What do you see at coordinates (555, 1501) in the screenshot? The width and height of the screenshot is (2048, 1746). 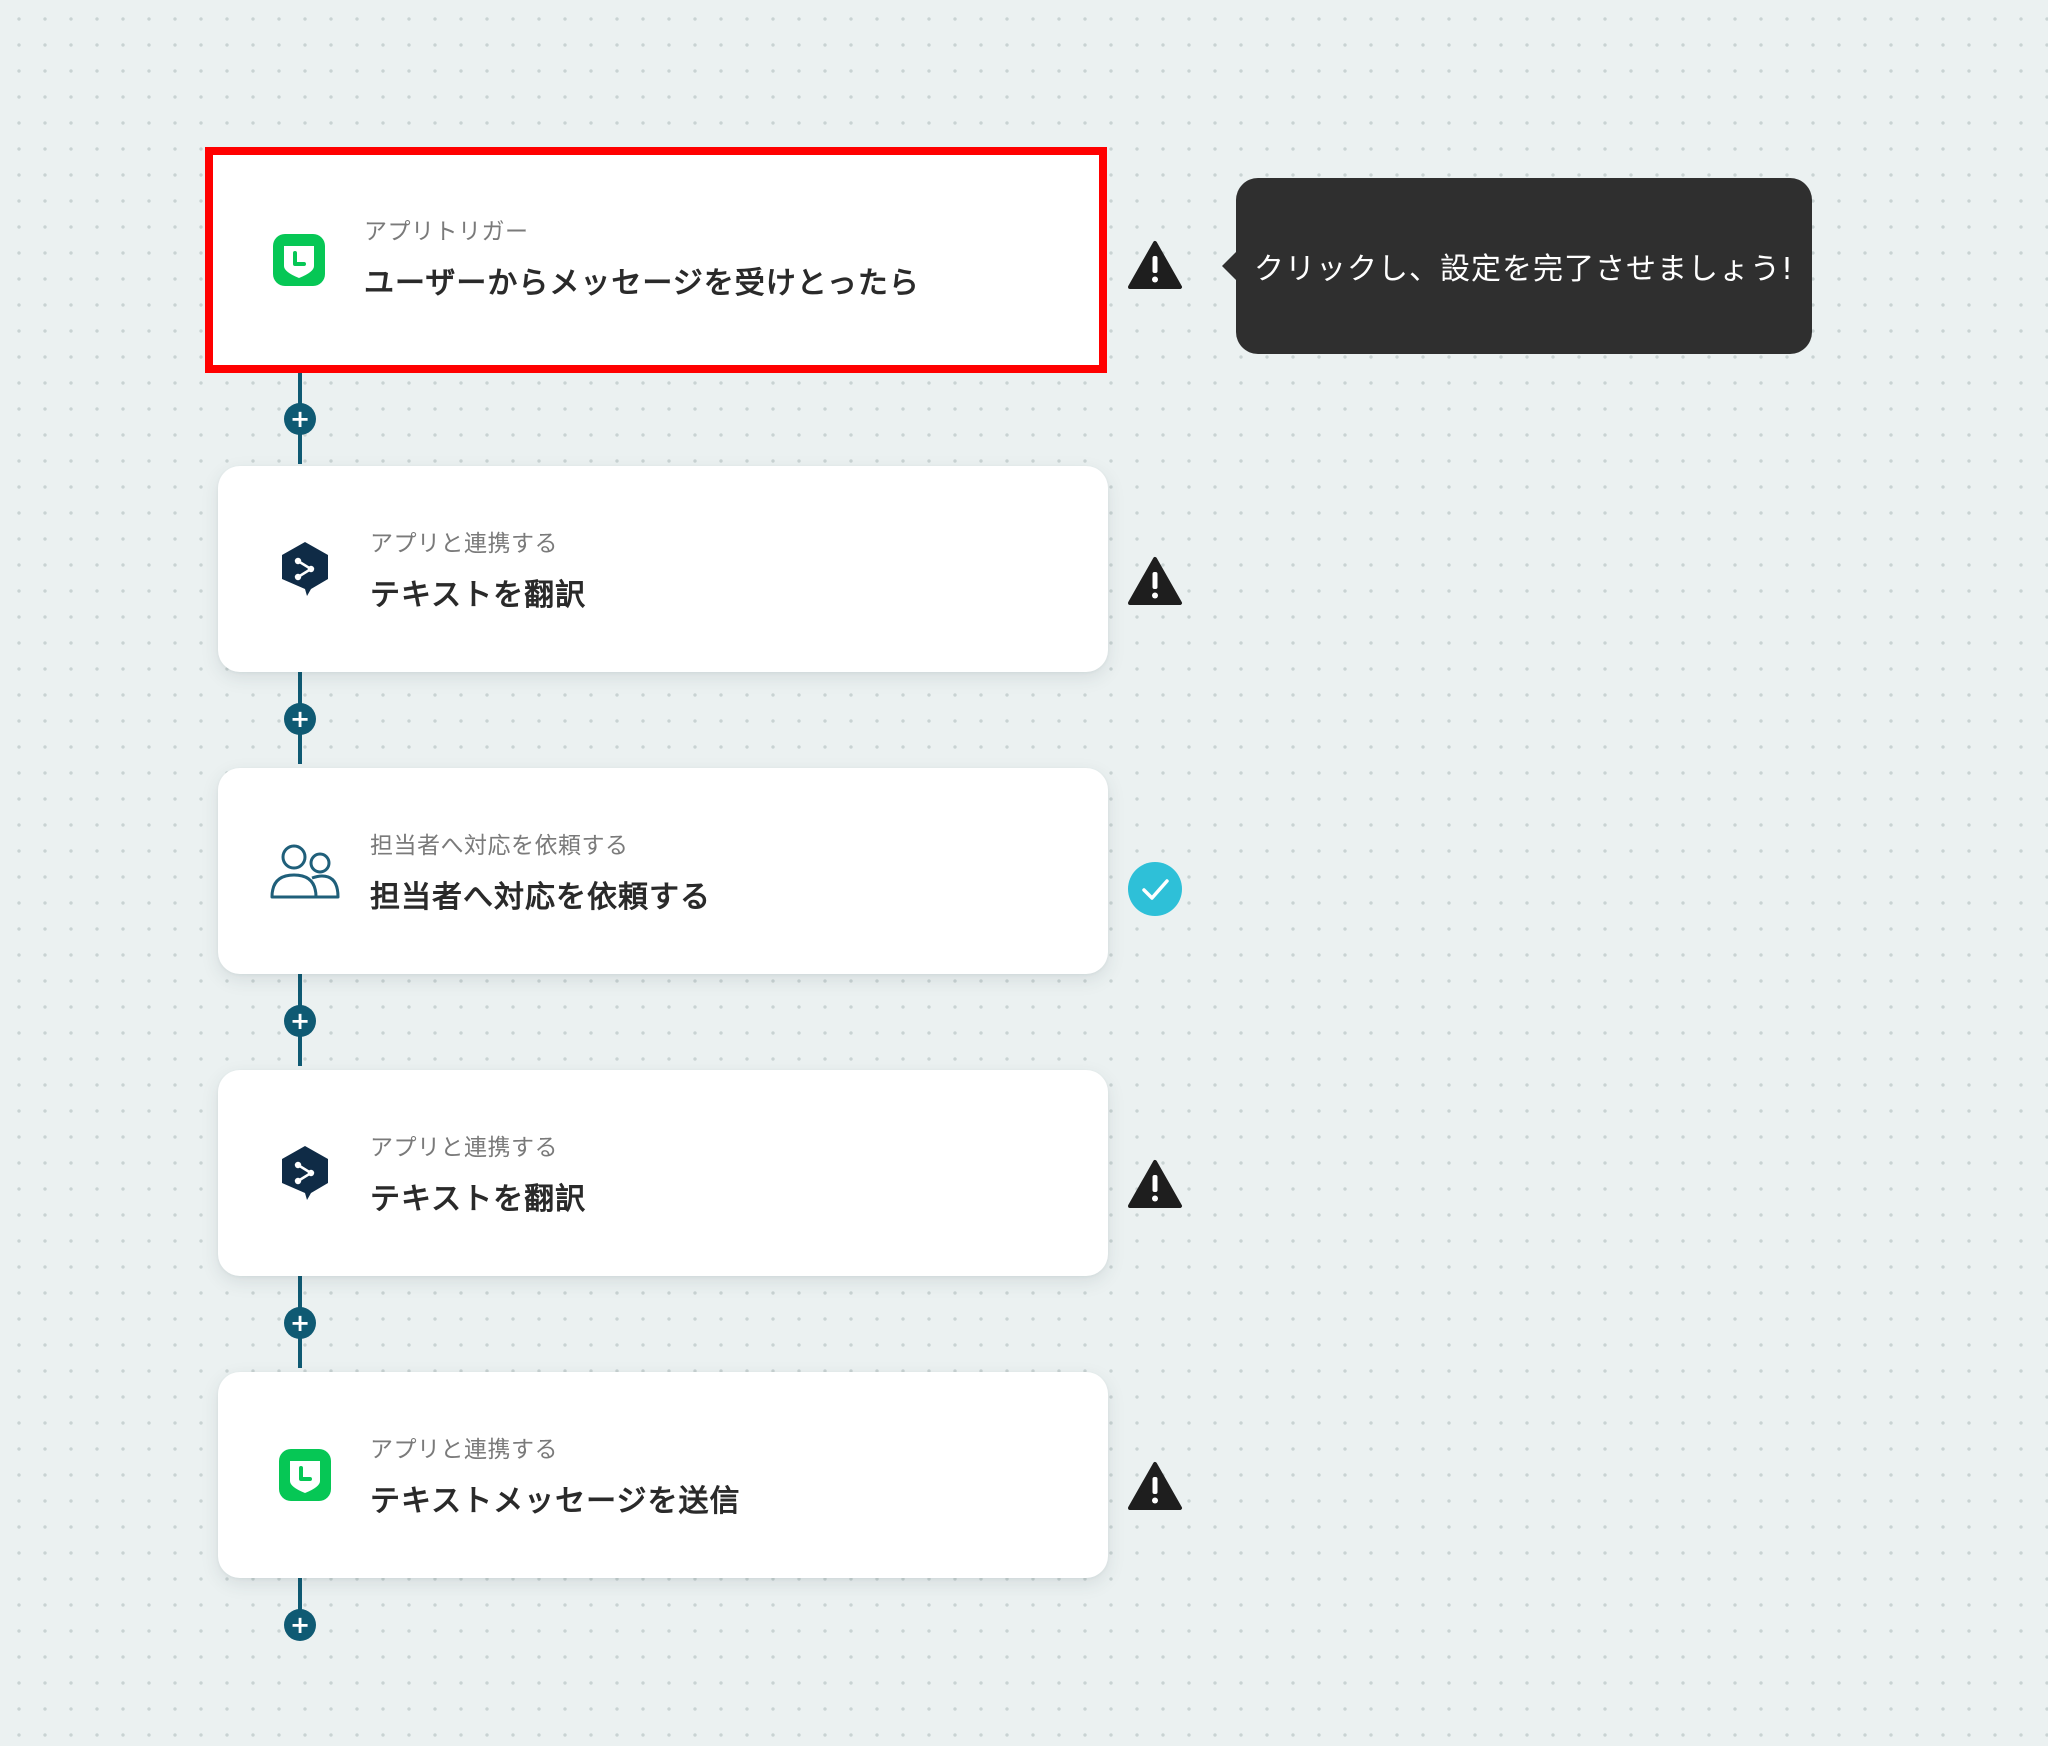 I see `step-title: テキストメッセージを送信` at bounding box center [555, 1501].